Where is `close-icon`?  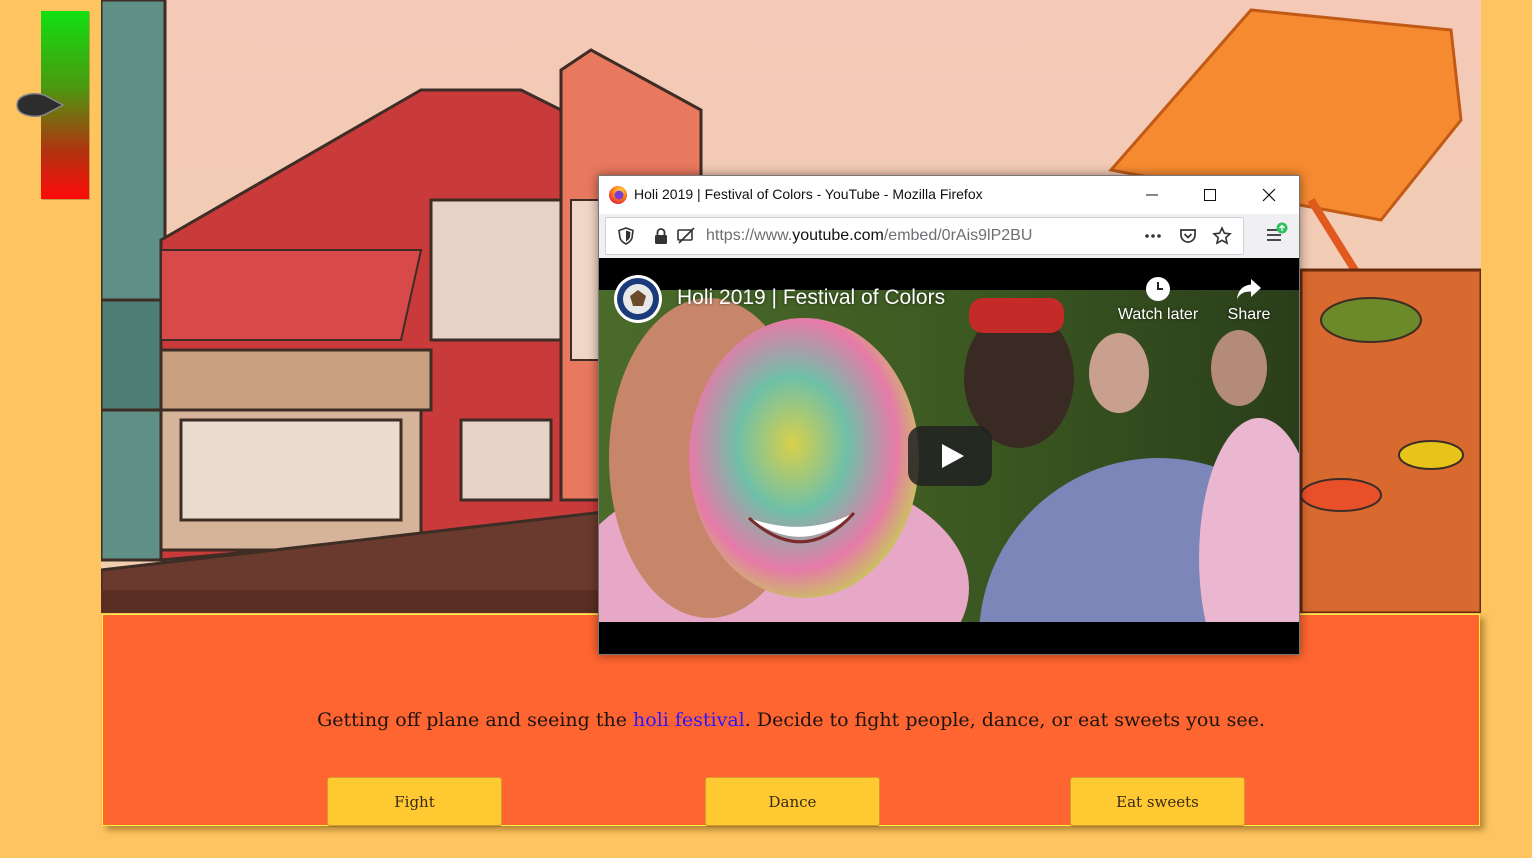 close-icon is located at coordinates (1269, 195).